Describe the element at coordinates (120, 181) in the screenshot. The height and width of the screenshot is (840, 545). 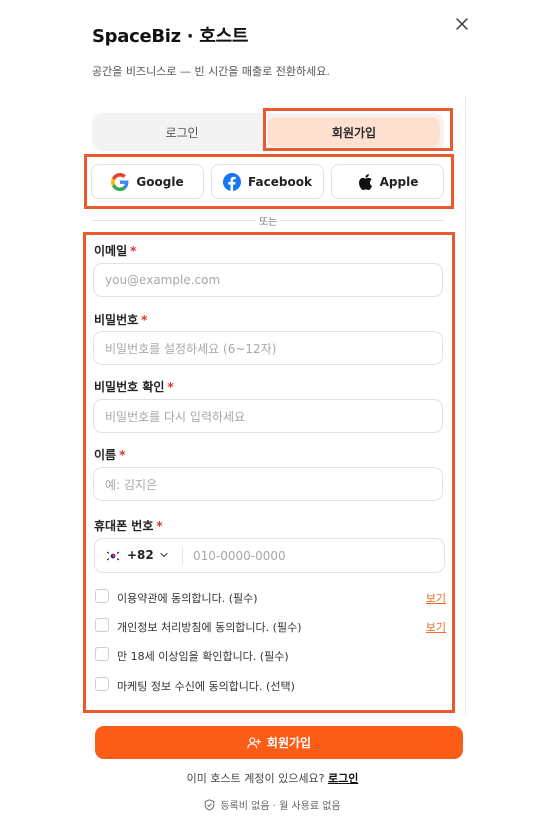
I see `google-icon` at that location.